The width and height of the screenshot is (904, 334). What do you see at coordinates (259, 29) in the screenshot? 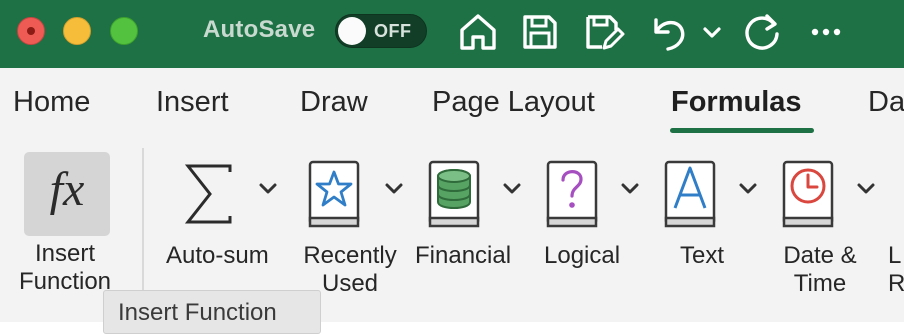
I see `autosave-label: AutoSave` at bounding box center [259, 29].